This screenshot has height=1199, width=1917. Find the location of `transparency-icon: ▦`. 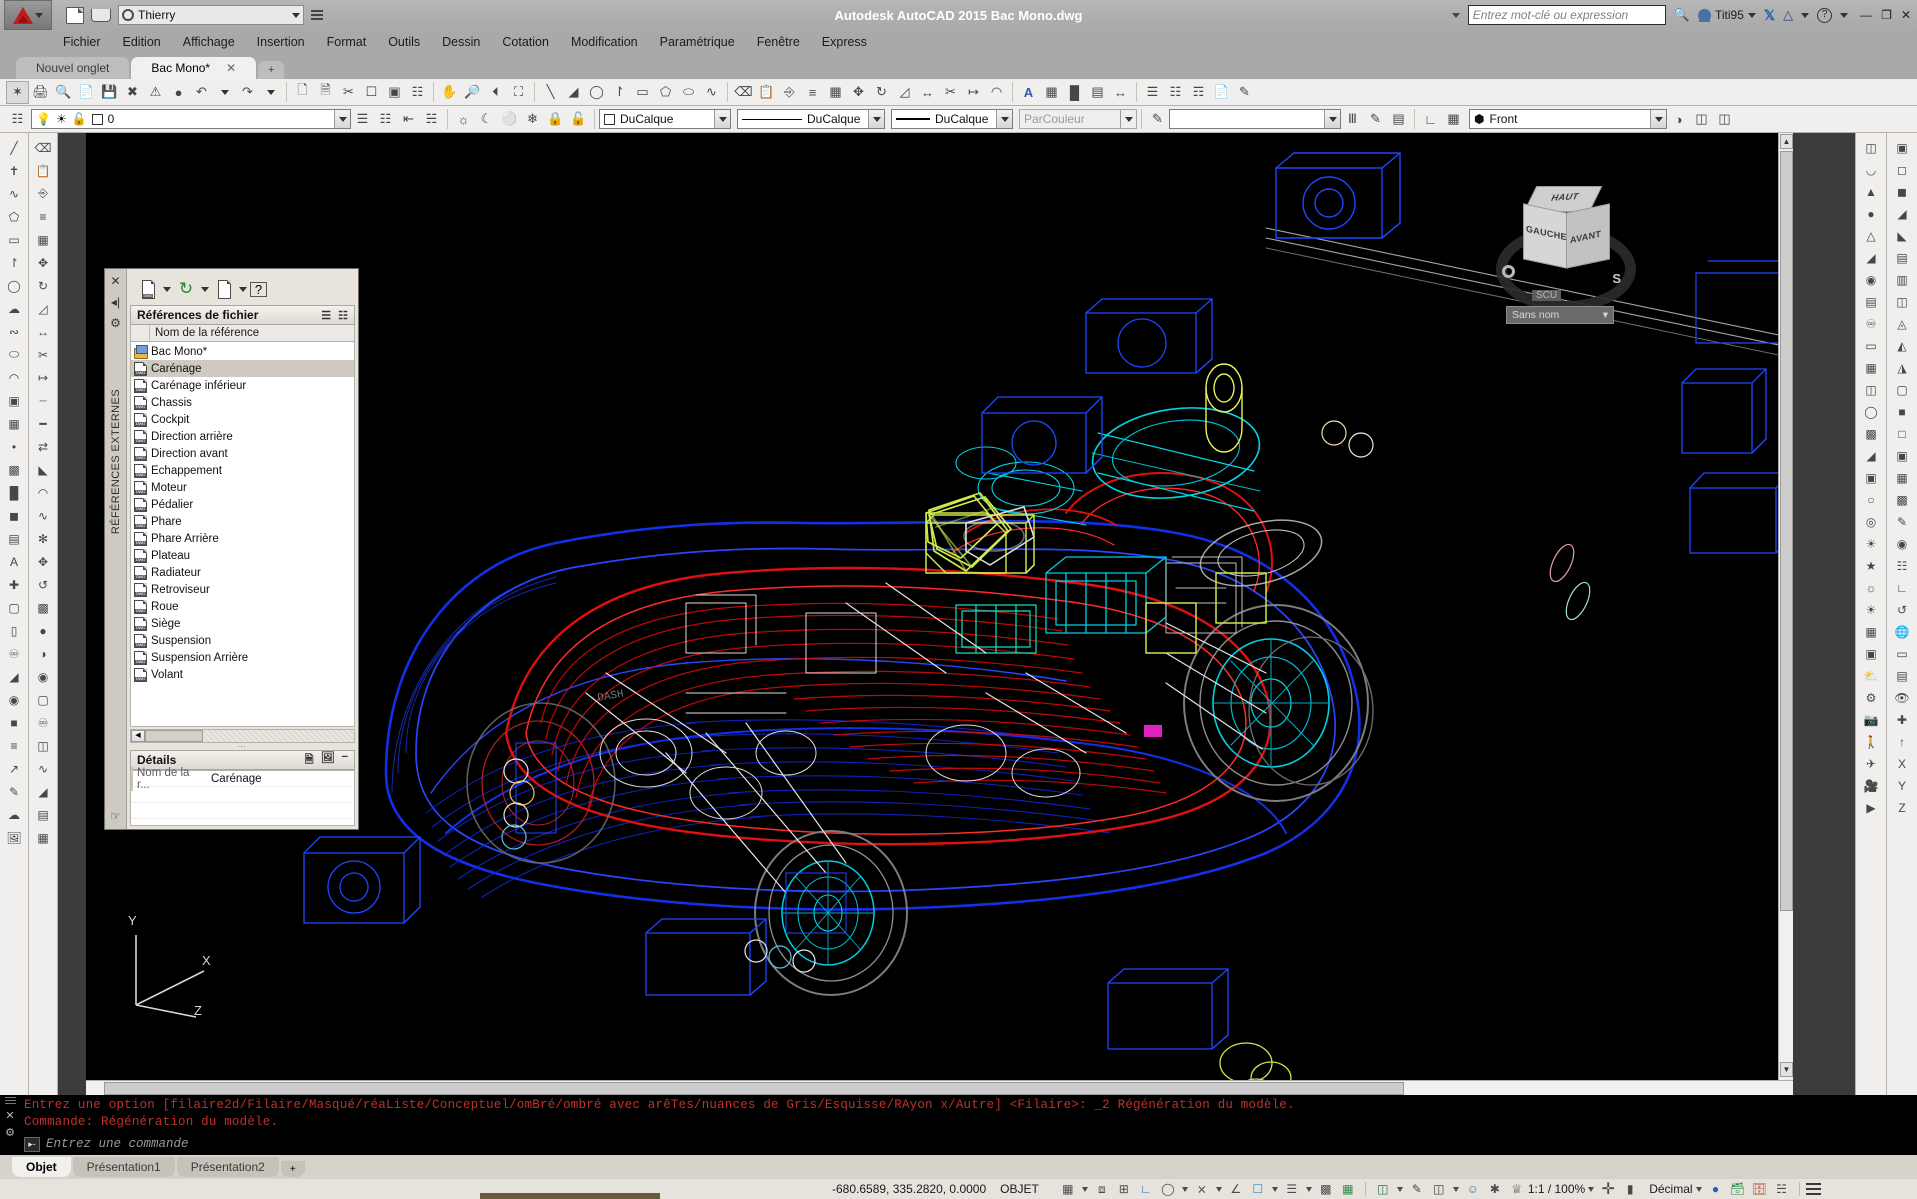

transparency-icon: ▦ is located at coordinates (1348, 1189).